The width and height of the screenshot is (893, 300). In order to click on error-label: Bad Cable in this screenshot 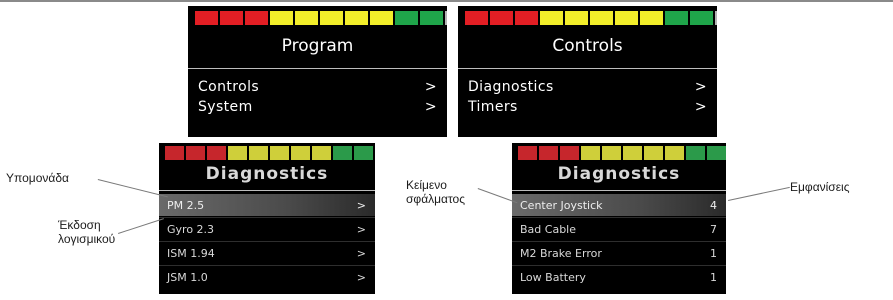, I will do `click(548, 229)`.